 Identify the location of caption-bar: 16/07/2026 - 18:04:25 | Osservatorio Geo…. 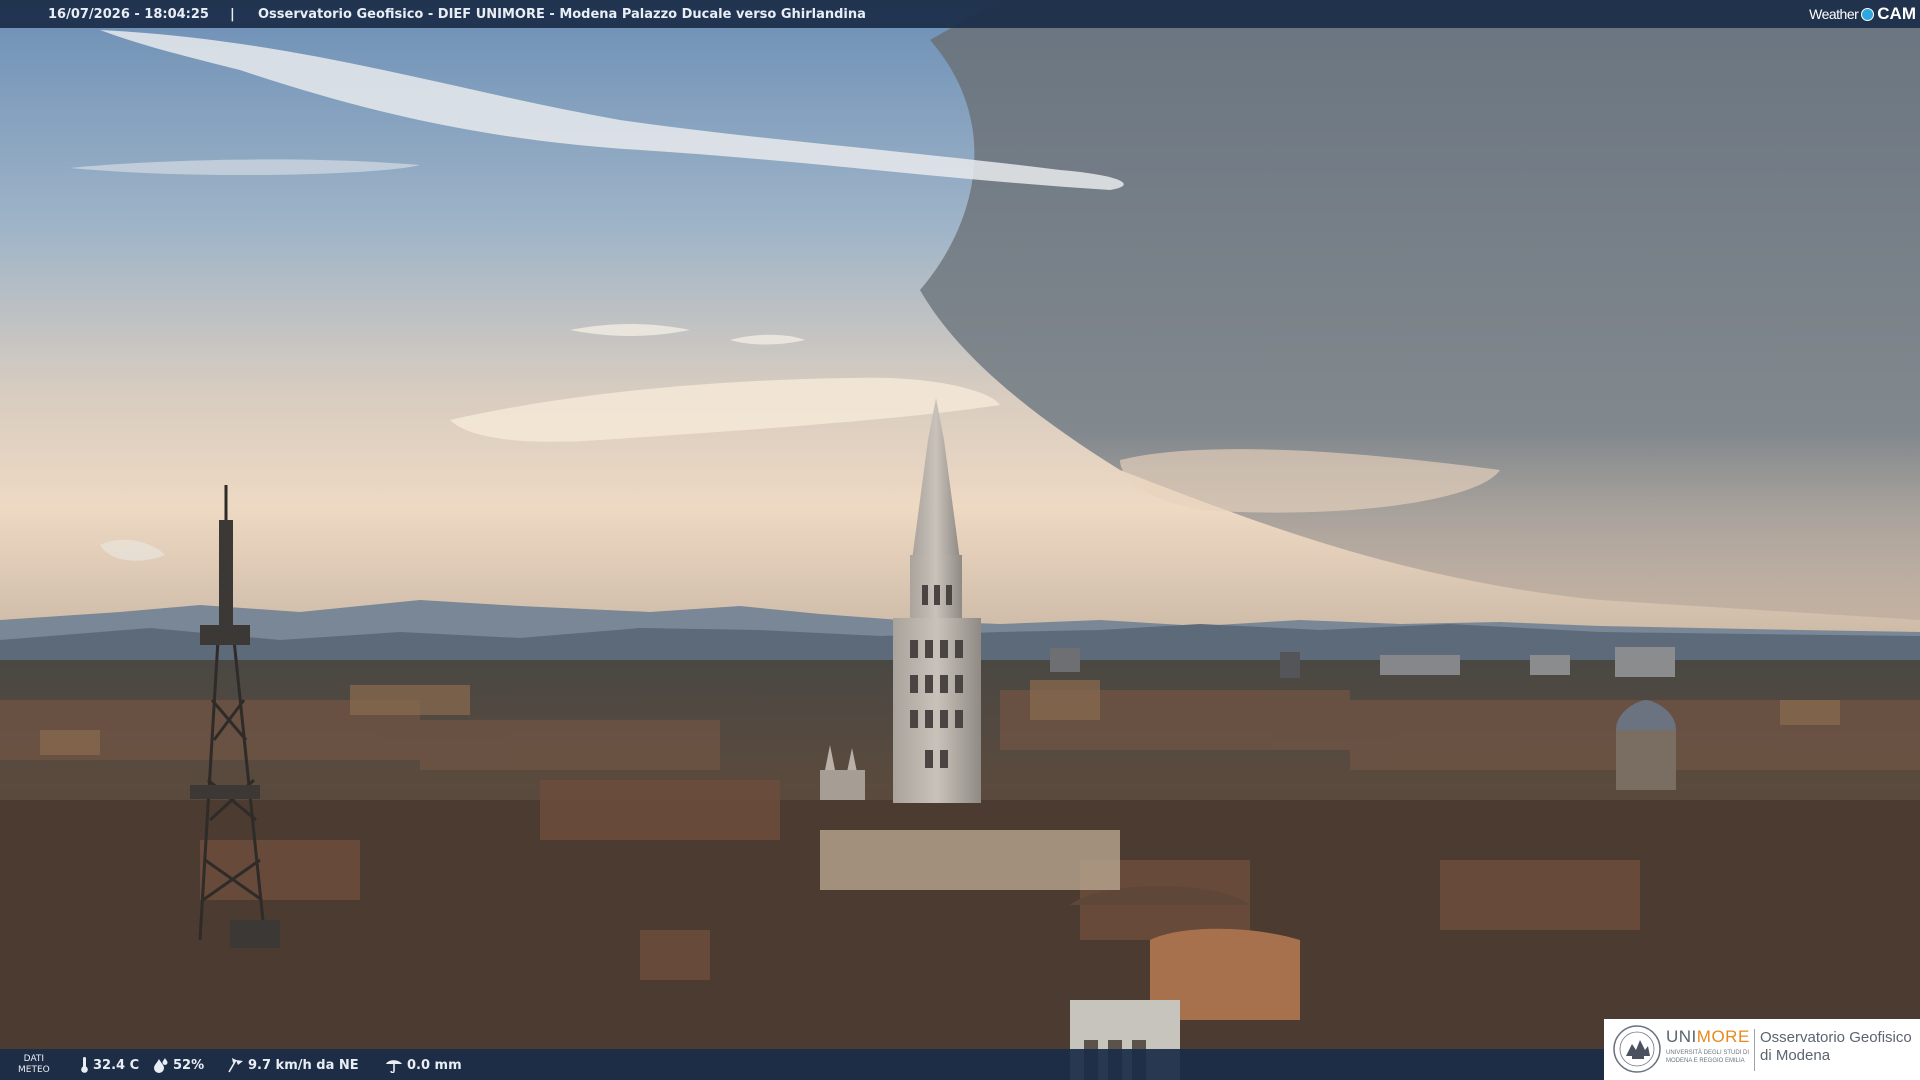
(960, 14).